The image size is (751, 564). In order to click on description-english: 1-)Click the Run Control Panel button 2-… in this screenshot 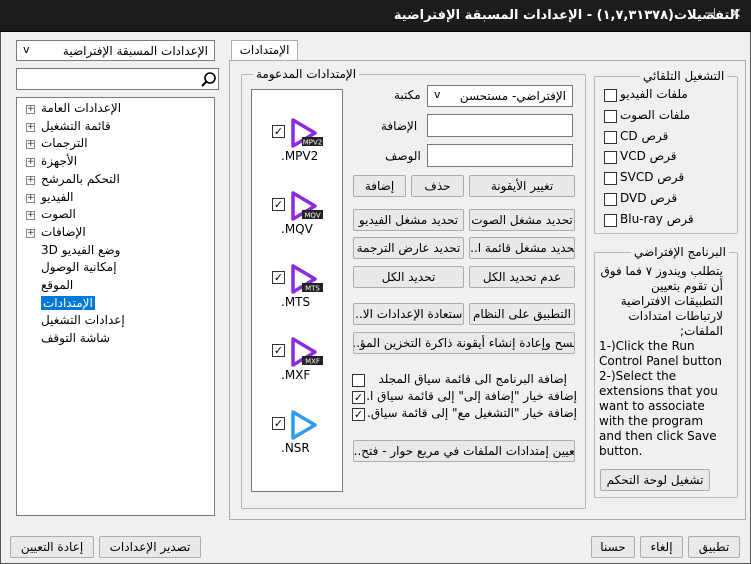, I will do `click(660, 398)`.